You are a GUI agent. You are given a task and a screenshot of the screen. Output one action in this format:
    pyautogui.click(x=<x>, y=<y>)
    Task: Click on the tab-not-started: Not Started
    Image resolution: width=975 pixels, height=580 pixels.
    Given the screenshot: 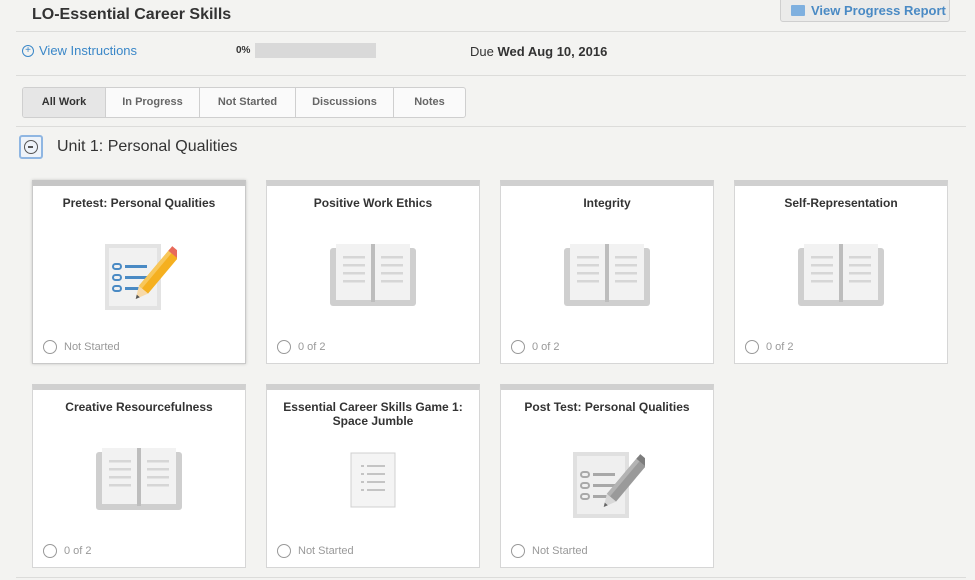 What is the action you would take?
    pyautogui.click(x=248, y=102)
    